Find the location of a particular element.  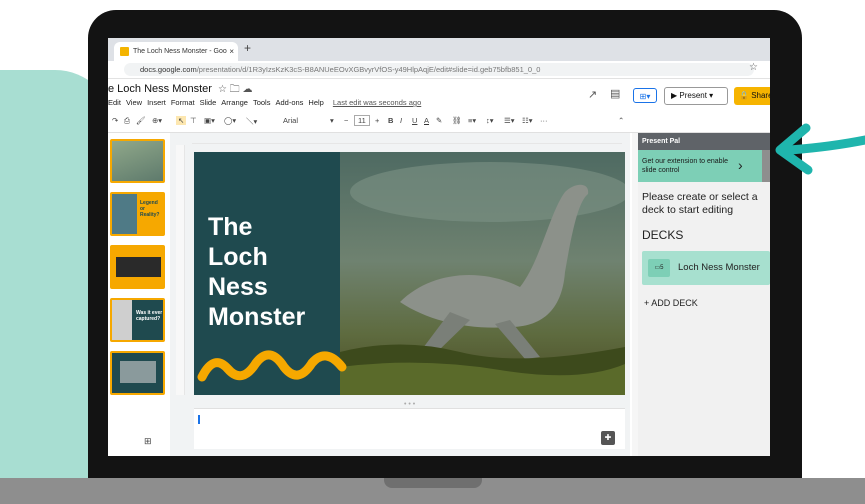

collapse-chevron-icon: ⌃ is located at coordinates (621, 120).